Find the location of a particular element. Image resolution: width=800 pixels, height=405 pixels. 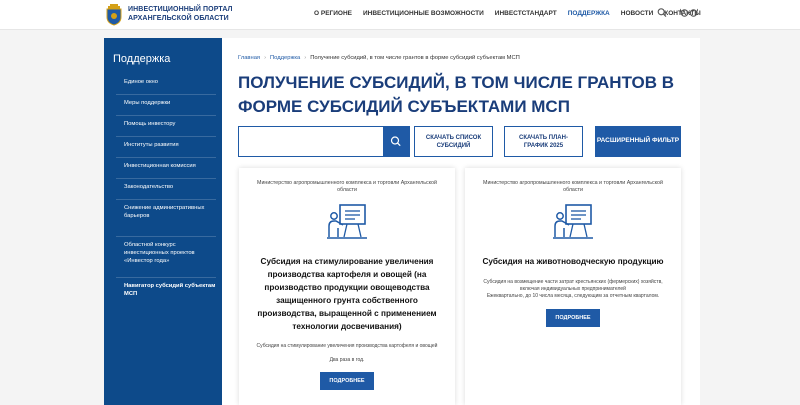

sidebar-item-subsidy-navigator: Навигатор субсидий субъектам МСП is located at coordinates (166, 294).